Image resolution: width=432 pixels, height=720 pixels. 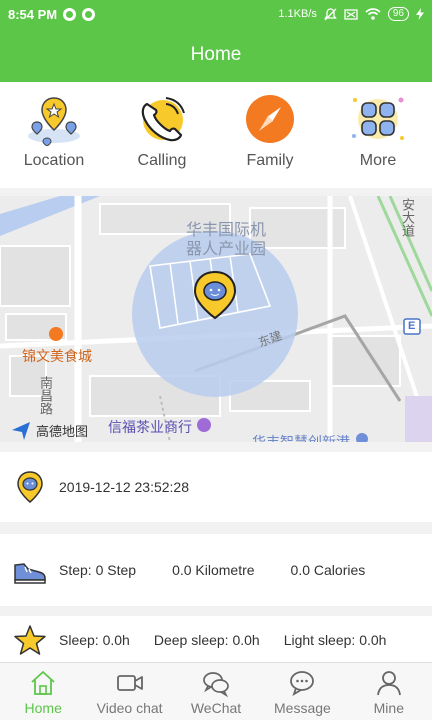 I want to click on page-title: Home, so click(x=216, y=54).